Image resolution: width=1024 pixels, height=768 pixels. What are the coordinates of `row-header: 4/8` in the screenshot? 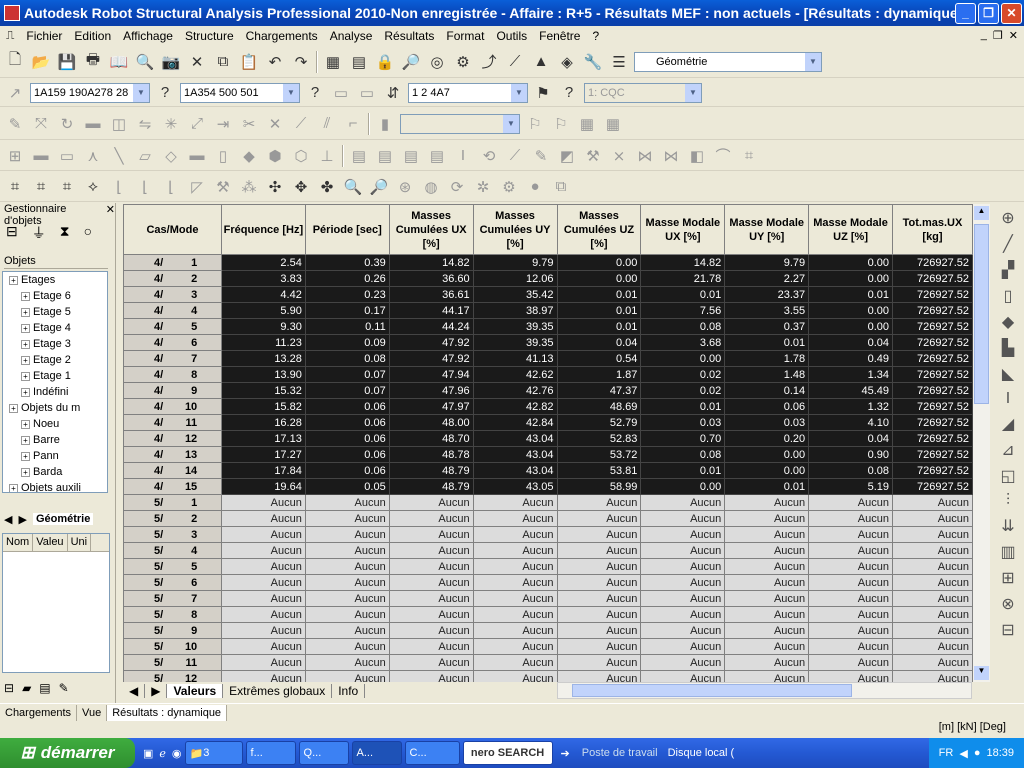 It's located at (172, 374).